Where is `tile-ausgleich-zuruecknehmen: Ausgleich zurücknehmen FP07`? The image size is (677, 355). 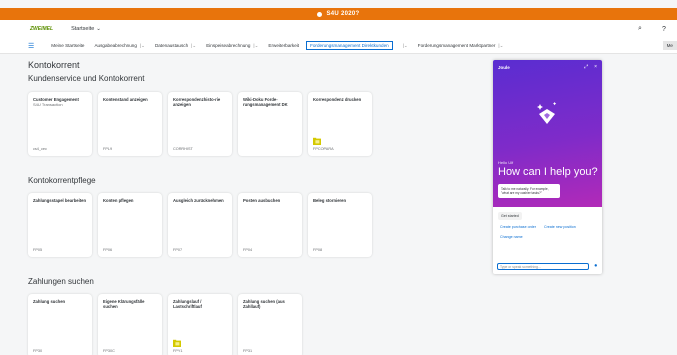 tile-ausgleich-zuruecknehmen: Ausgleich zurücknehmen FP07 is located at coordinates (200, 225).